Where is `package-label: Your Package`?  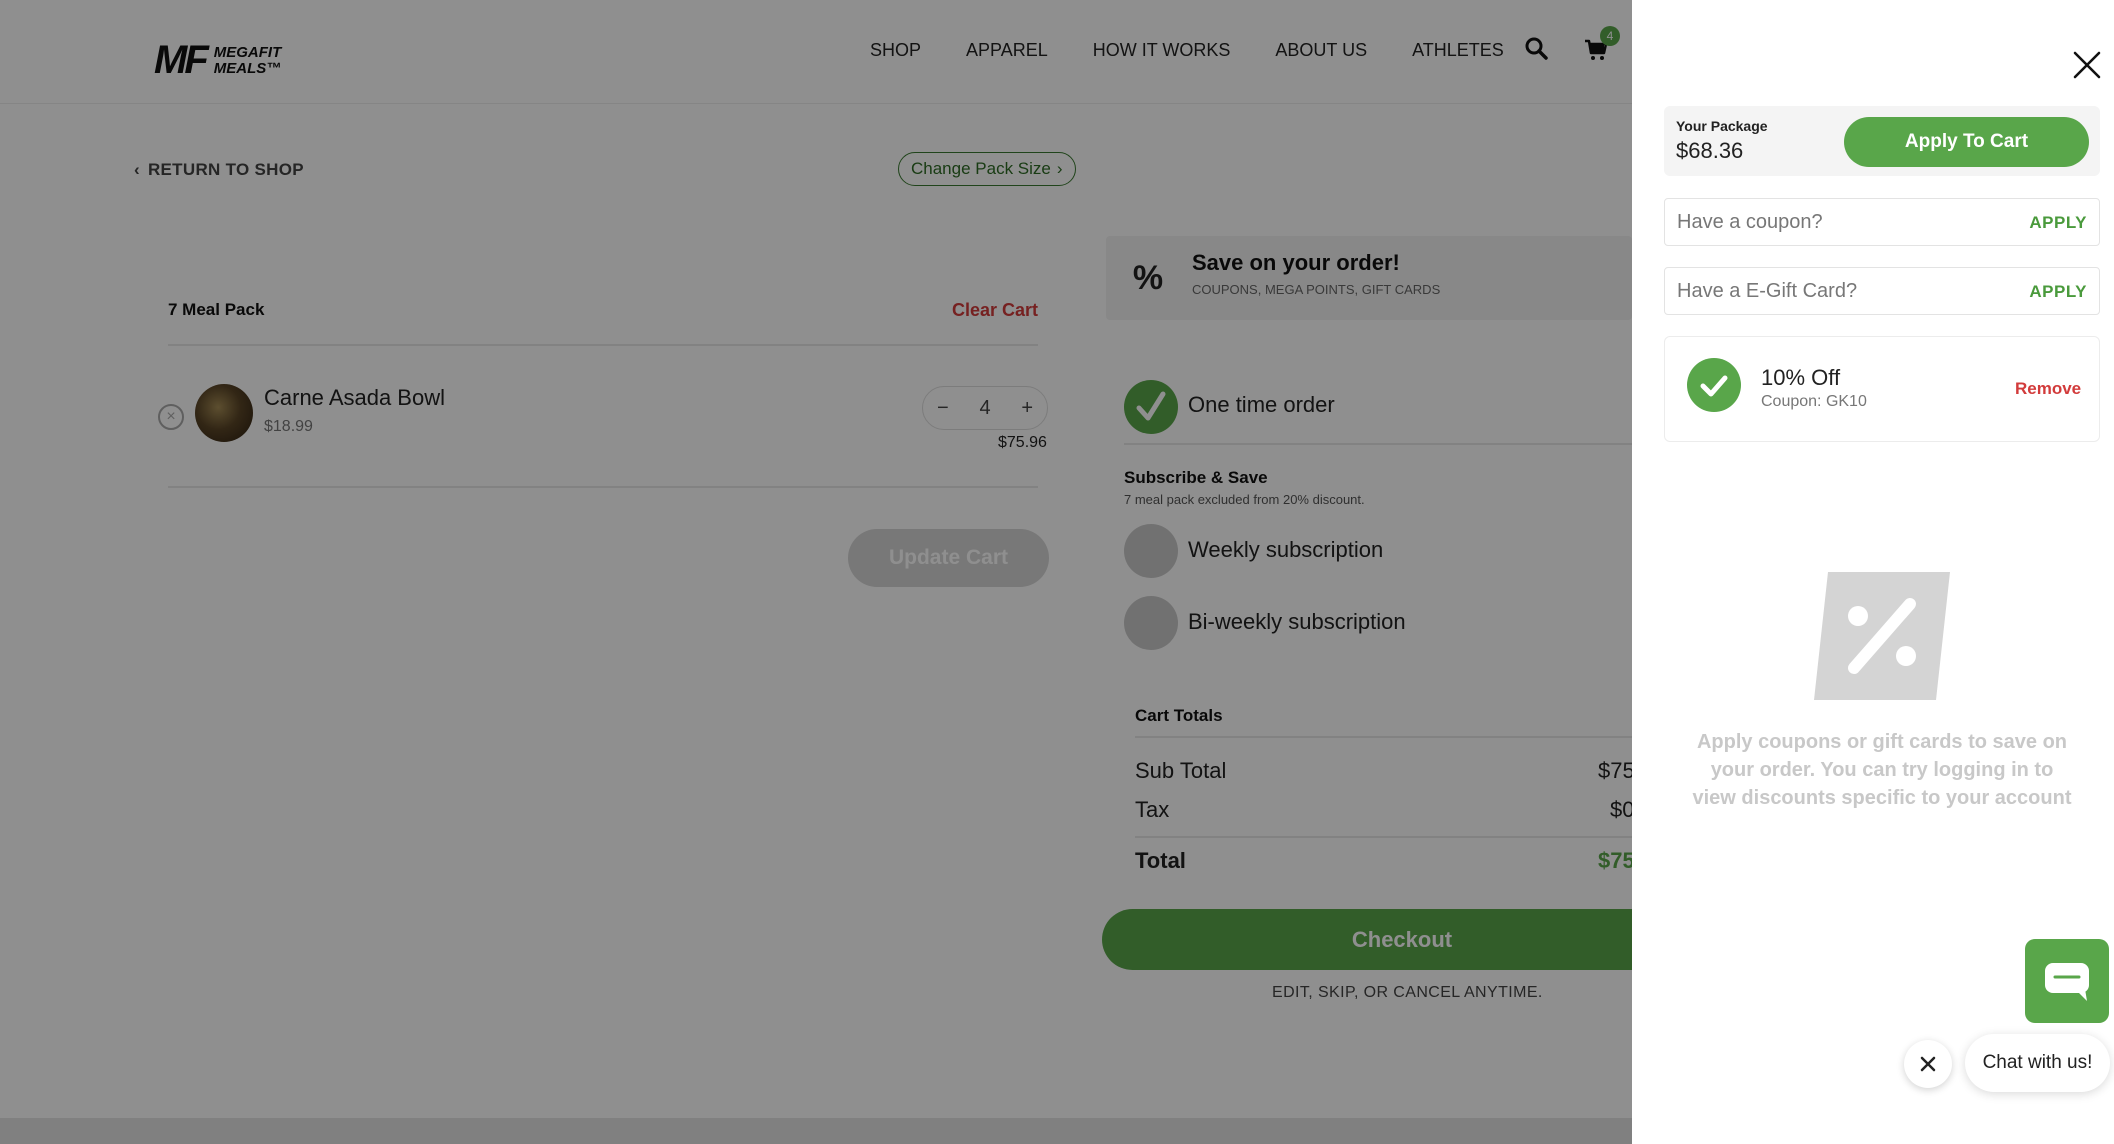
package-label: Your Package is located at coordinates (1722, 126).